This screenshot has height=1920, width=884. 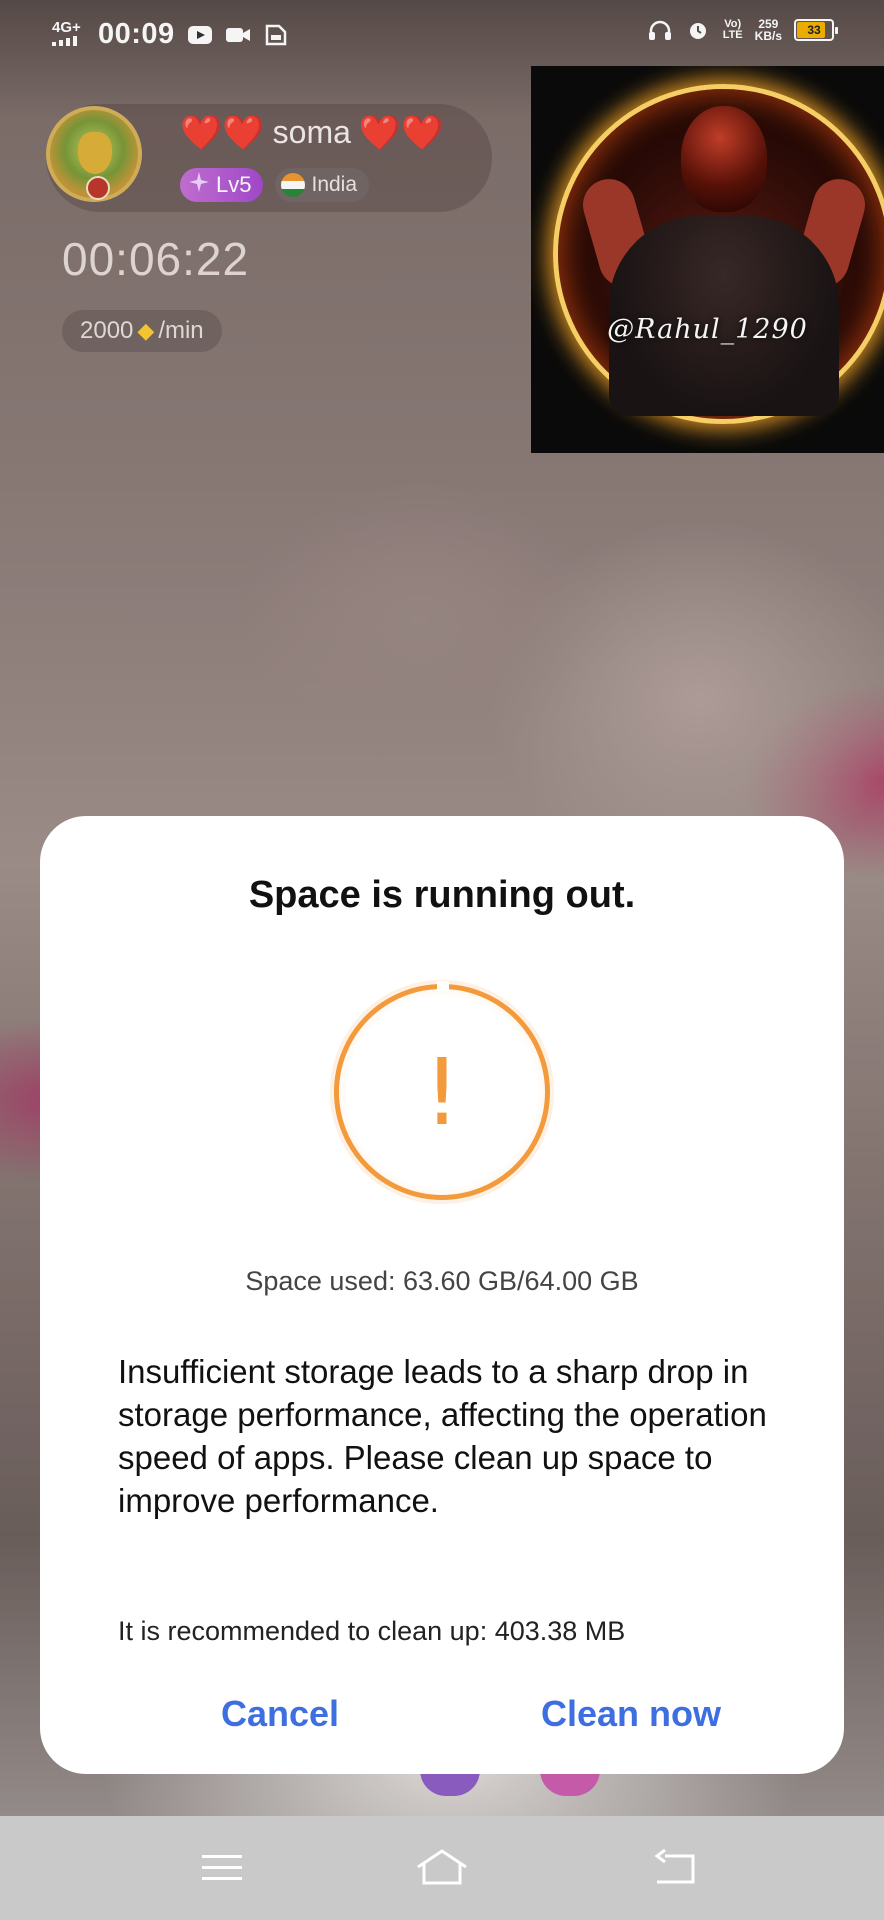 I want to click on menu-icon, so click(x=222, y=1868).